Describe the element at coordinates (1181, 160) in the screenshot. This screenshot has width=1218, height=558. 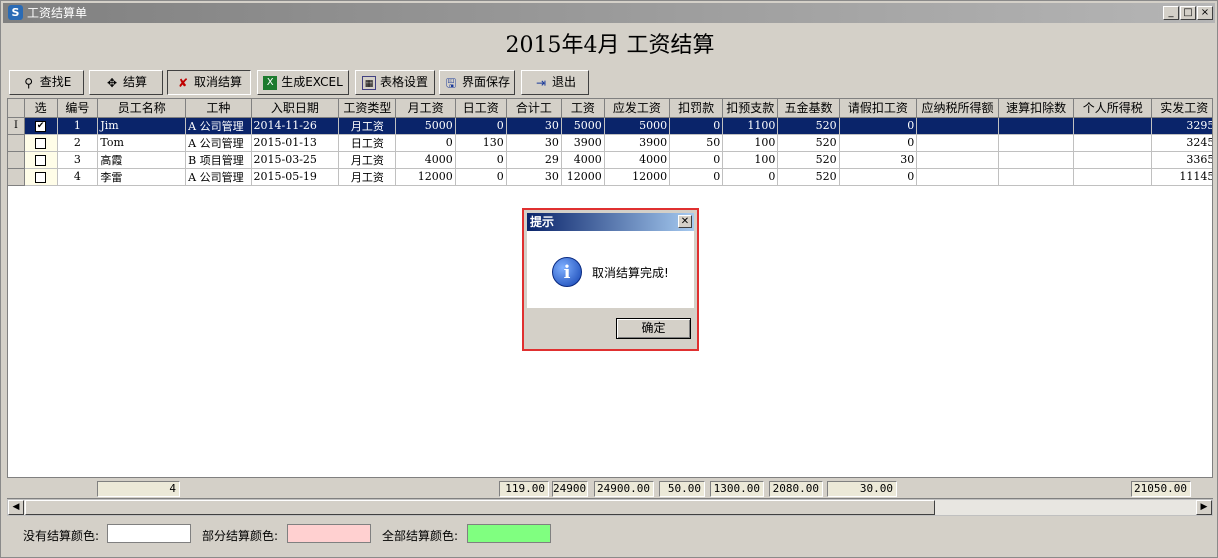
I see `cell-net: 3365` at that location.